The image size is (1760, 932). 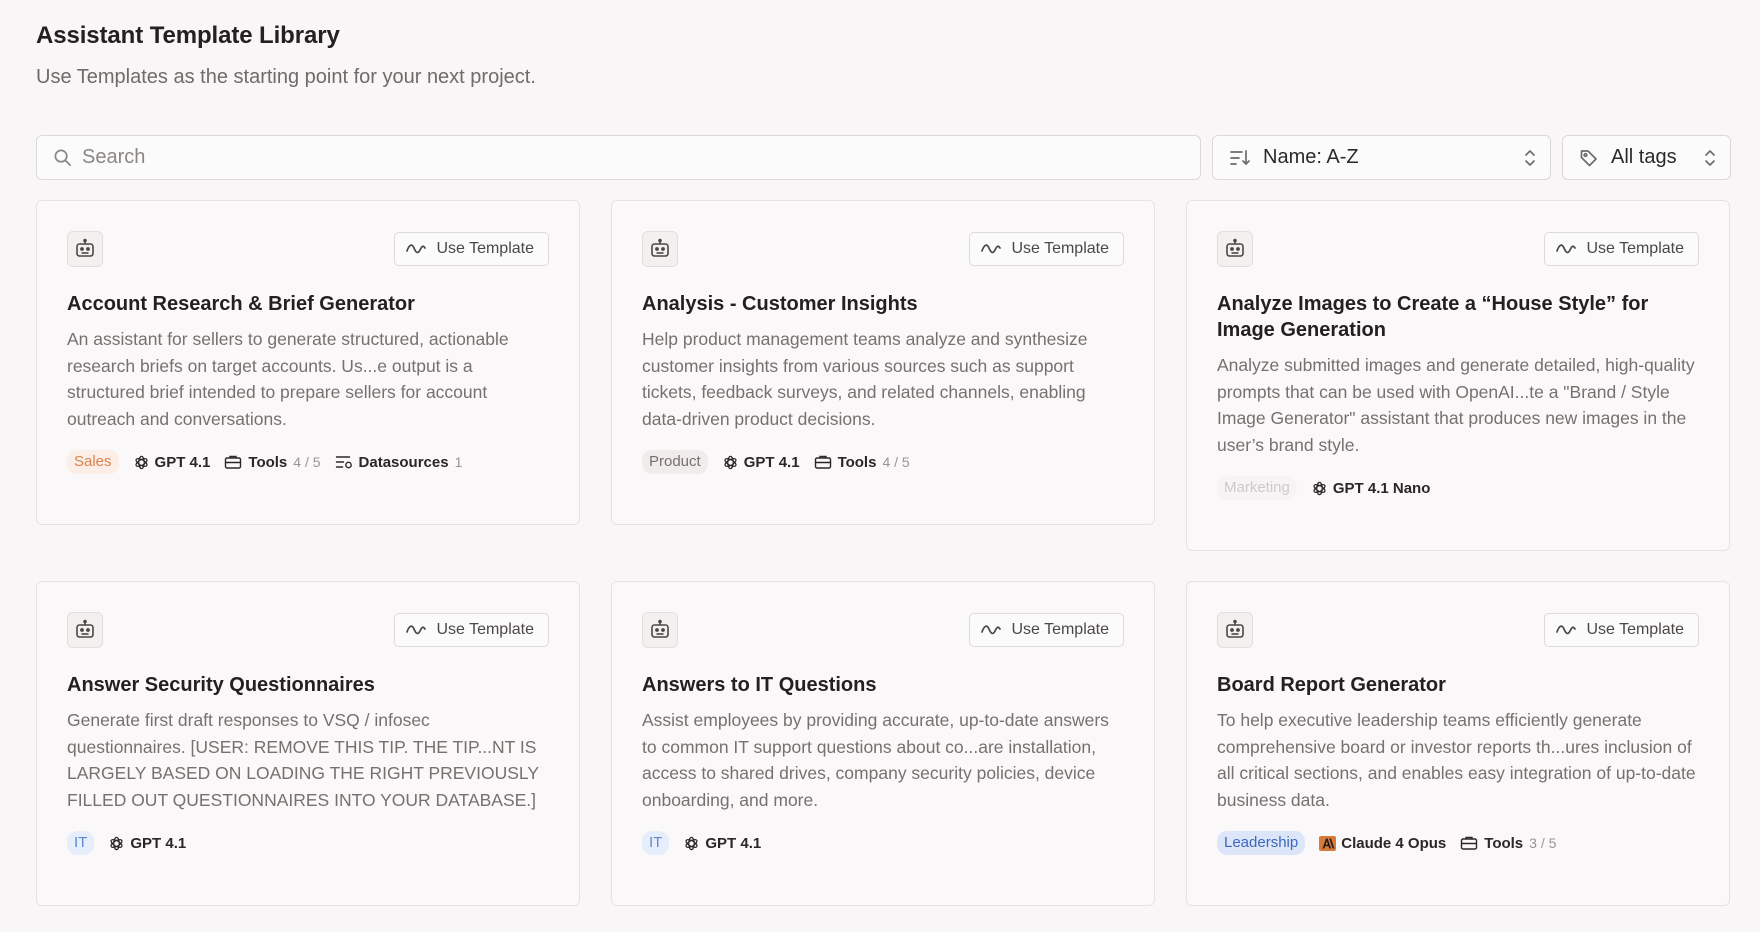 I want to click on card-title: Board Report Generator, so click(x=1331, y=685).